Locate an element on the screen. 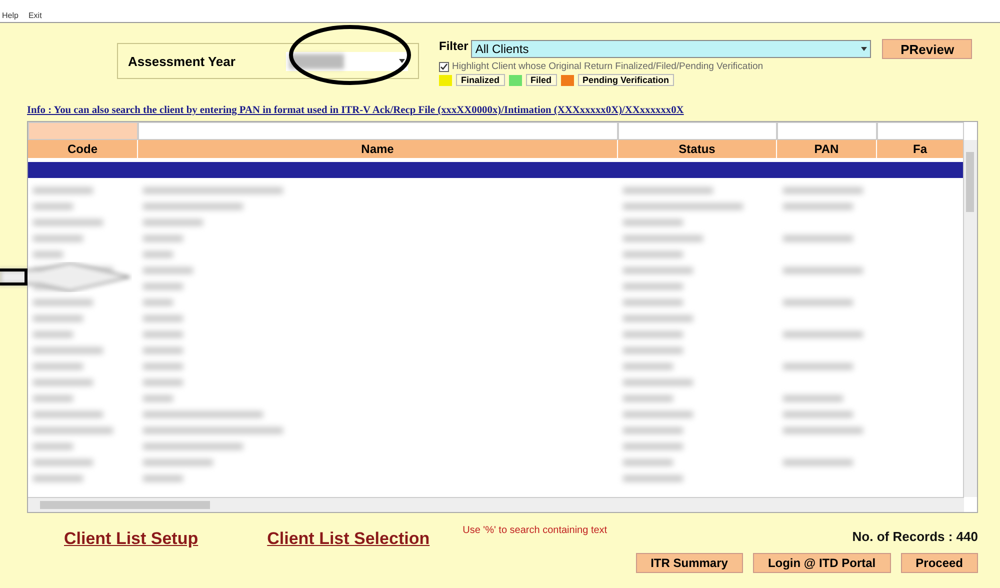  legend-label: Filed is located at coordinates (541, 80).